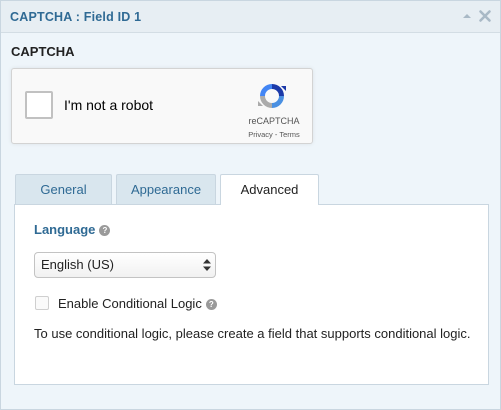  Describe the element at coordinates (125, 265) in the screenshot. I see `language-select: English (US)` at that location.